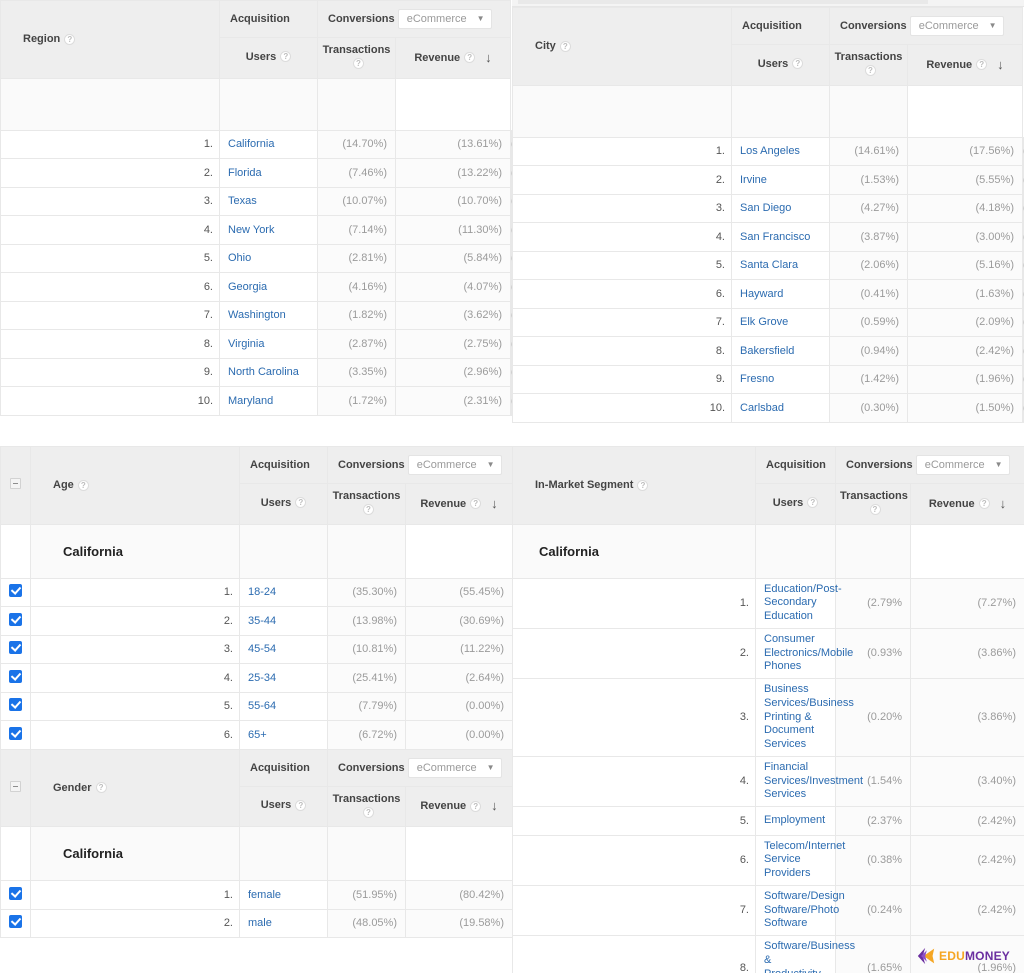  What do you see at coordinates (780, 322) in the screenshot?
I see `row-label: Elk Grove` at bounding box center [780, 322].